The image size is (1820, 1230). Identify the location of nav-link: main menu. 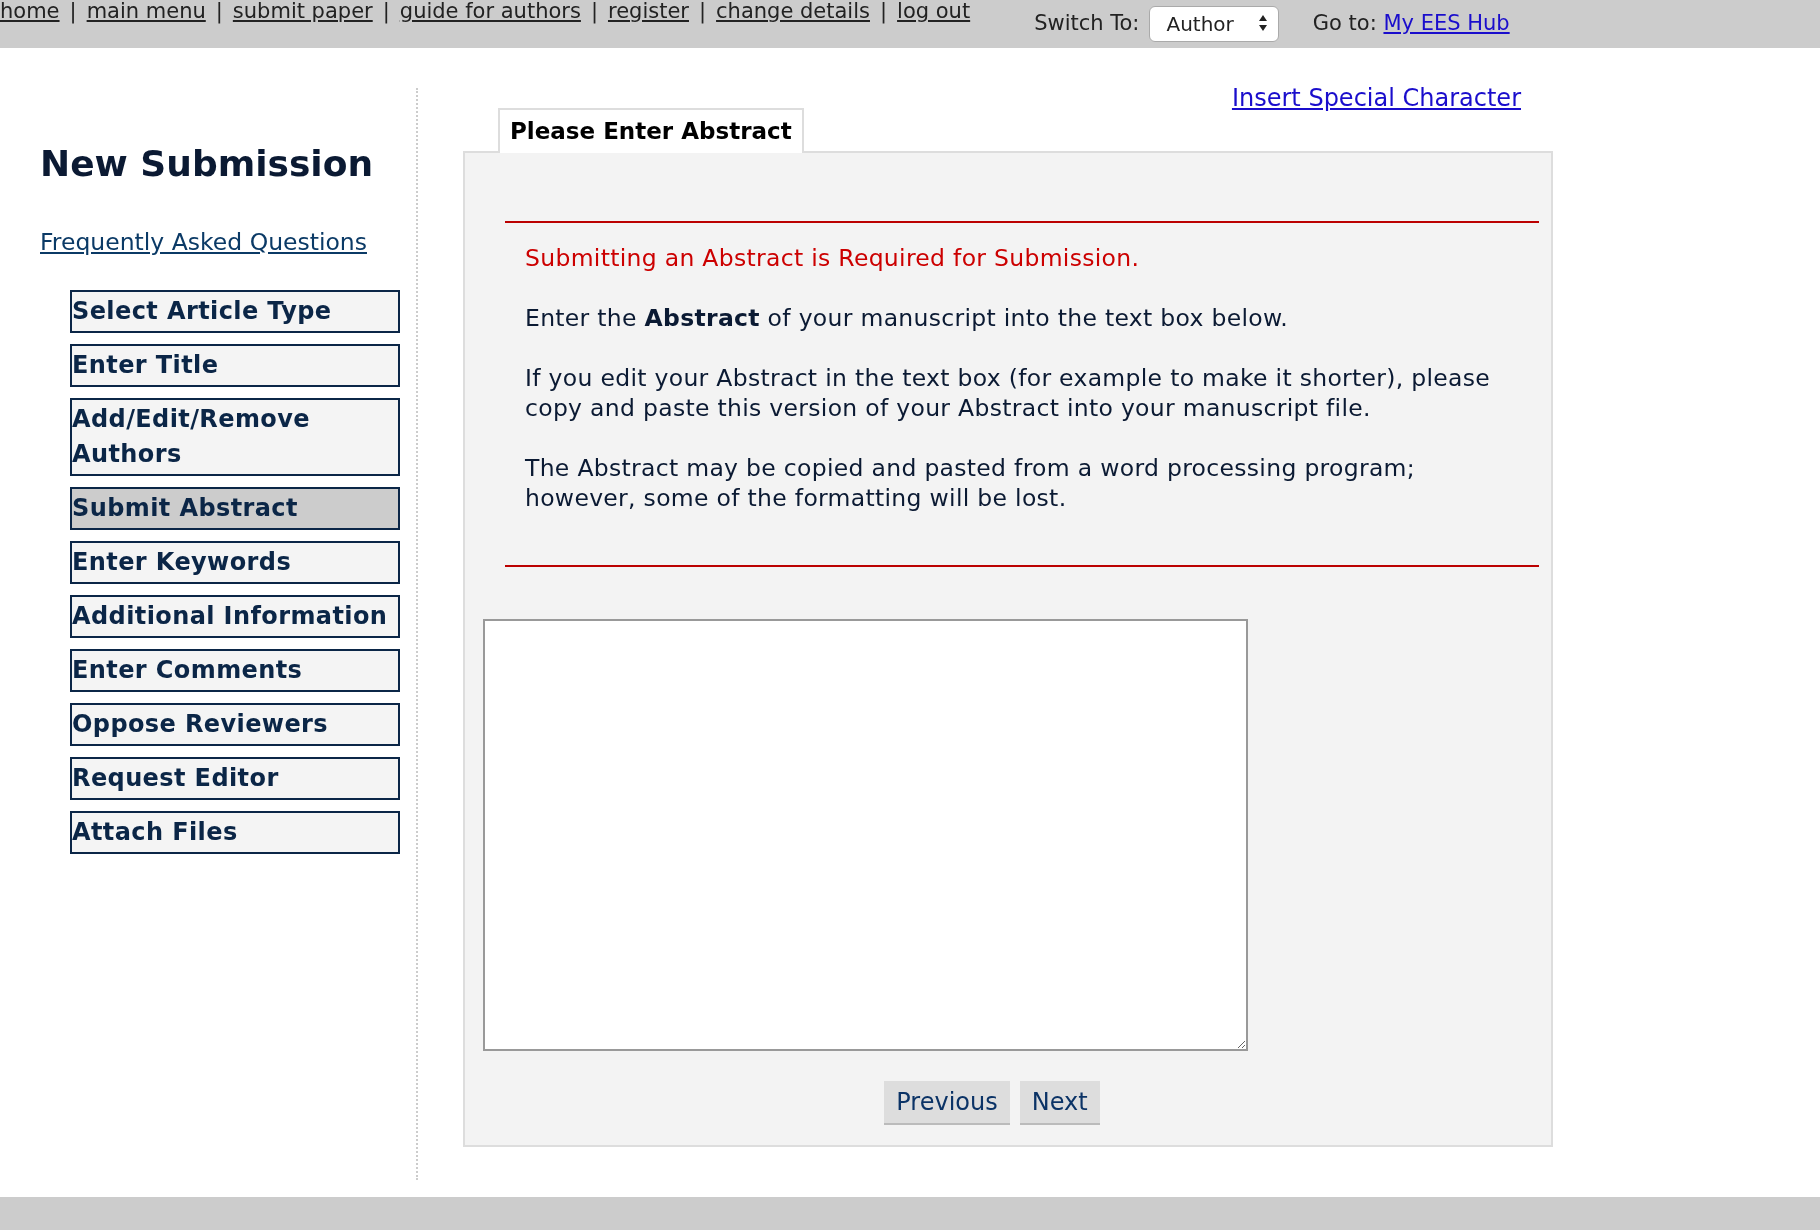
(146, 14).